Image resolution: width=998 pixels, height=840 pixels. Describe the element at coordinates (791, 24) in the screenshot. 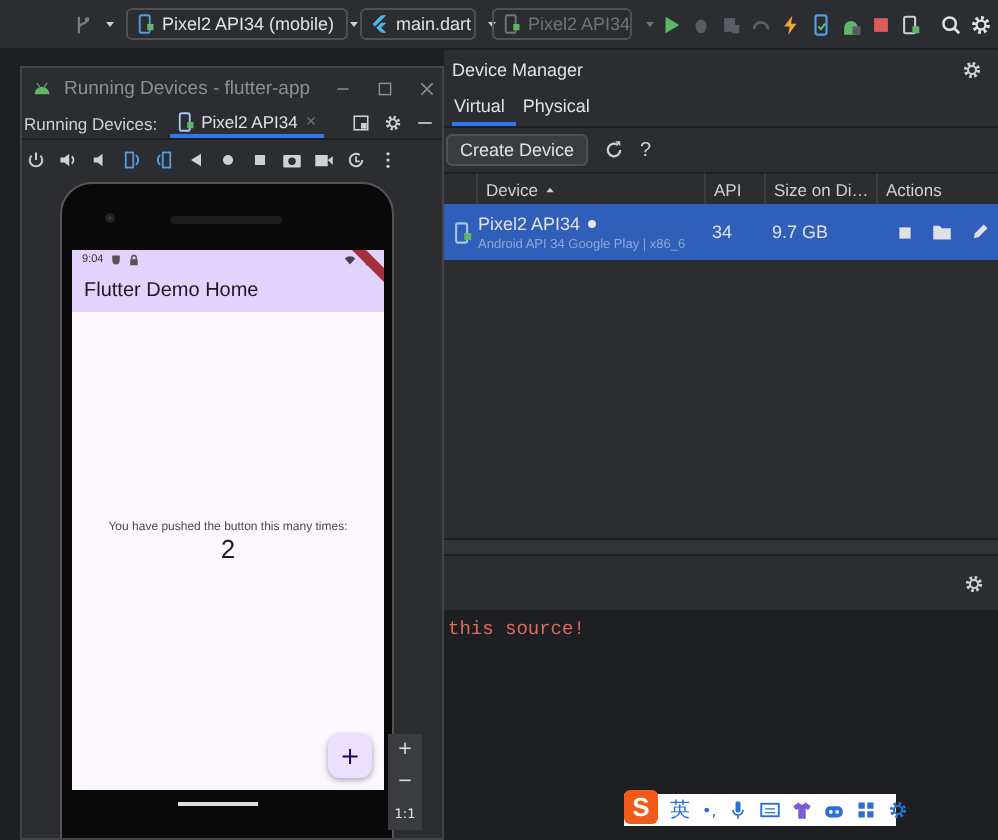

I see `lightning-icon` at that location.